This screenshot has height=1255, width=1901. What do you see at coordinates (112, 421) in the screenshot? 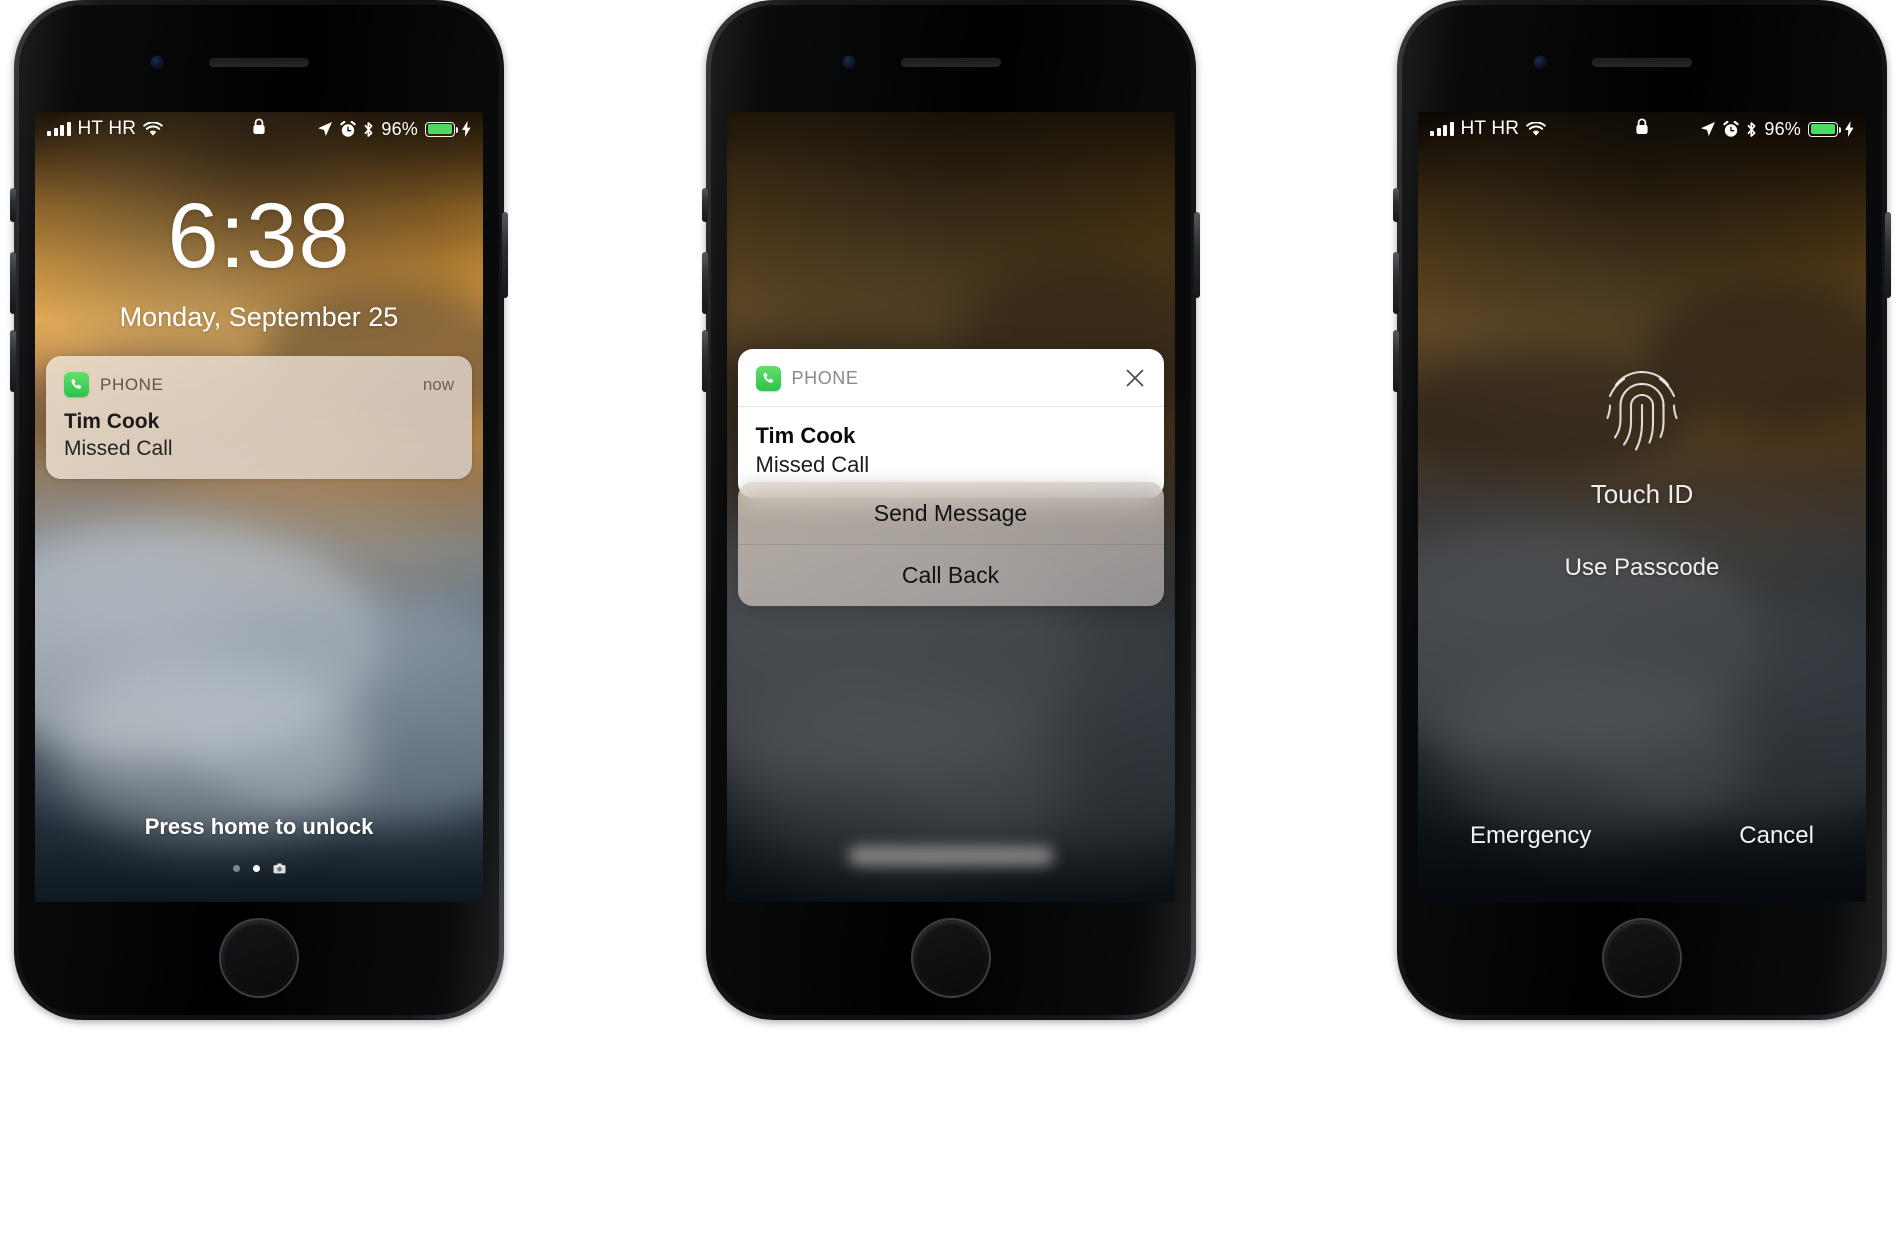
I see `notification-title: Tim Cook` at bounding box center [112, 421].